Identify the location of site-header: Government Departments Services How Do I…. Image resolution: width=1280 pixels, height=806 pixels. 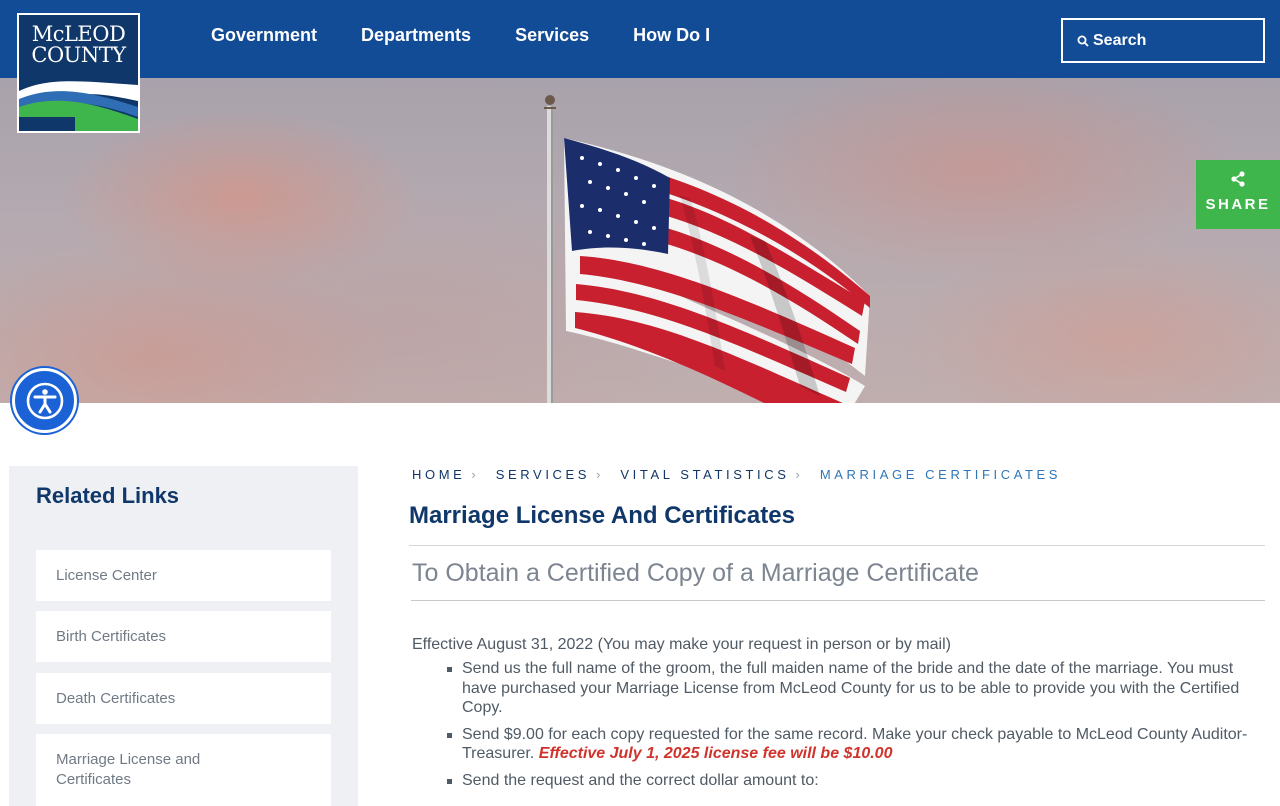
(640, 39).